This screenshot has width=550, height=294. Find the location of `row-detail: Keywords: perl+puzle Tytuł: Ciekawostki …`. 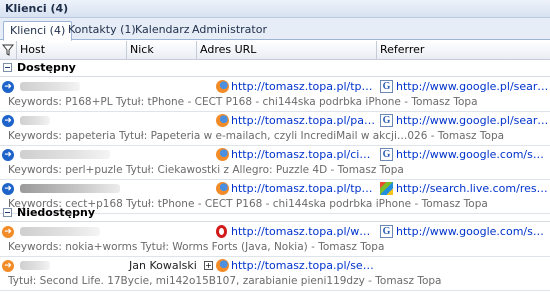

row-detail: Keywords: perl+puzle Tytuł: Ciekawostki … is located at coordinates (206, 170).